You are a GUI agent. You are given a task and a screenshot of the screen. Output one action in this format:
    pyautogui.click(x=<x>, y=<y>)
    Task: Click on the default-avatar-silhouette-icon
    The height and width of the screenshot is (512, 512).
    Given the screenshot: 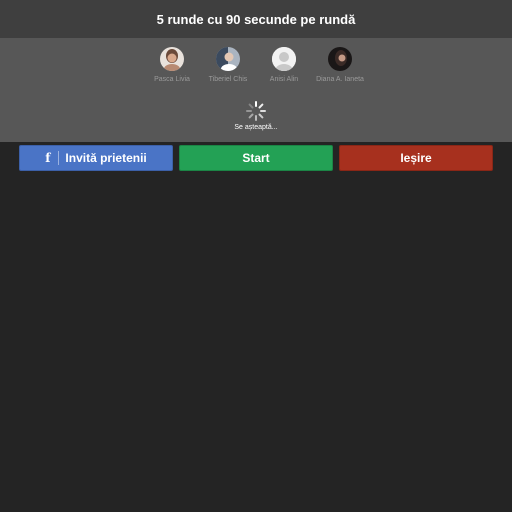 What is the action you would take?
    pyautogui.click(x=284, y=59)
    